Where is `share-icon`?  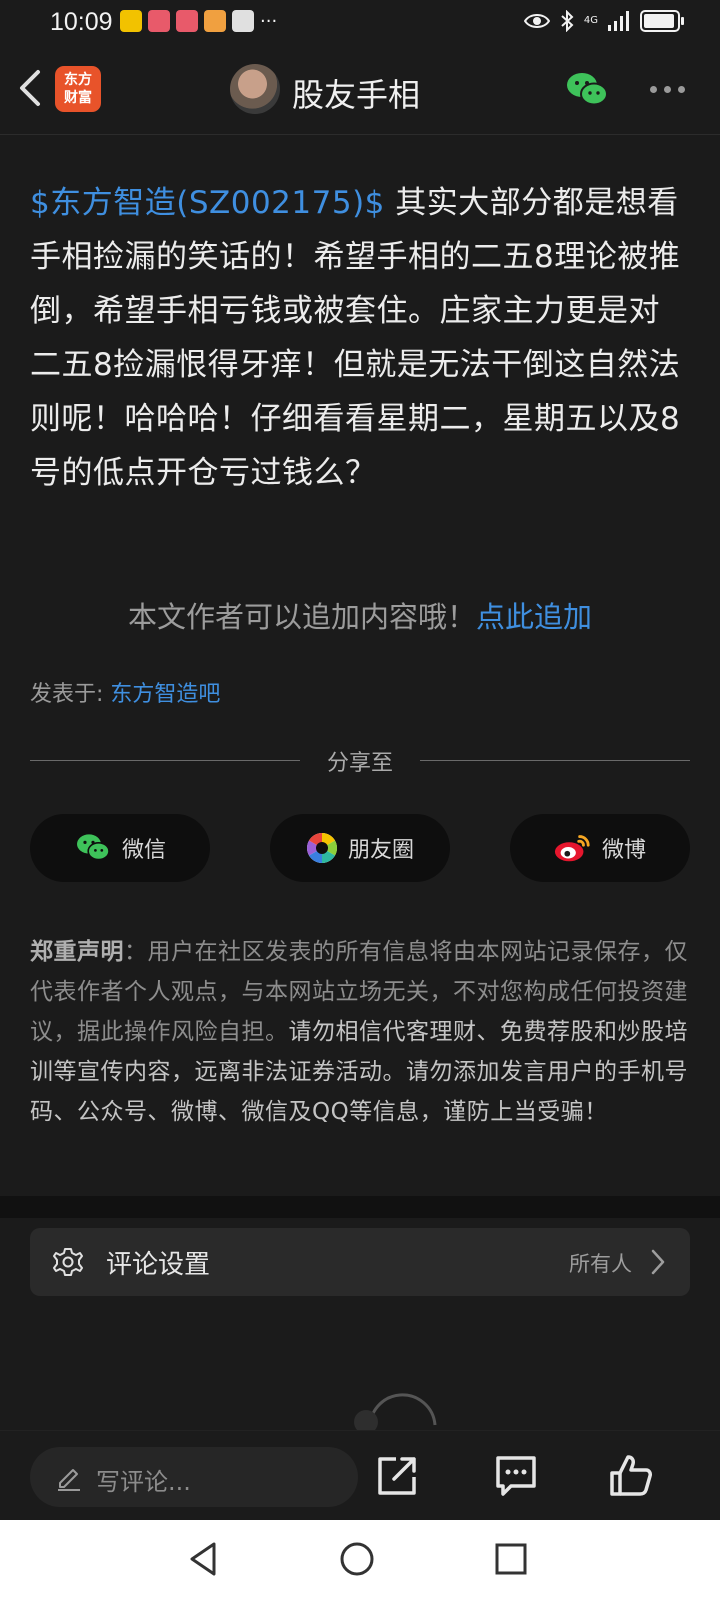 share-icon is located at coordinates (397, 1476).